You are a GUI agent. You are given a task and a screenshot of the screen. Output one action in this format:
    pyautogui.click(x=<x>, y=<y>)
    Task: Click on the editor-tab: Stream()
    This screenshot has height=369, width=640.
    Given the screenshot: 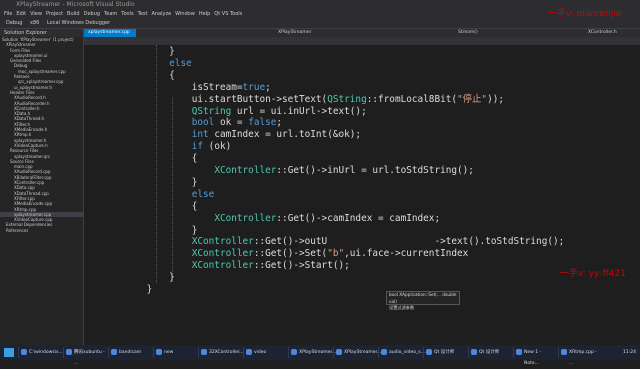 What is the action you would take?
    pyautogui.click(x=481, y=33)
    